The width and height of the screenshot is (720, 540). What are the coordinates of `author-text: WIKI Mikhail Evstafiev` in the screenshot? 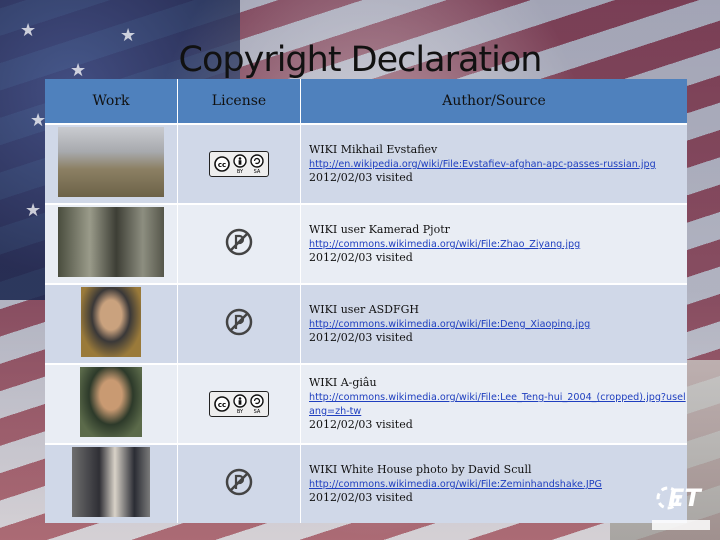 It's located at (373, 150).